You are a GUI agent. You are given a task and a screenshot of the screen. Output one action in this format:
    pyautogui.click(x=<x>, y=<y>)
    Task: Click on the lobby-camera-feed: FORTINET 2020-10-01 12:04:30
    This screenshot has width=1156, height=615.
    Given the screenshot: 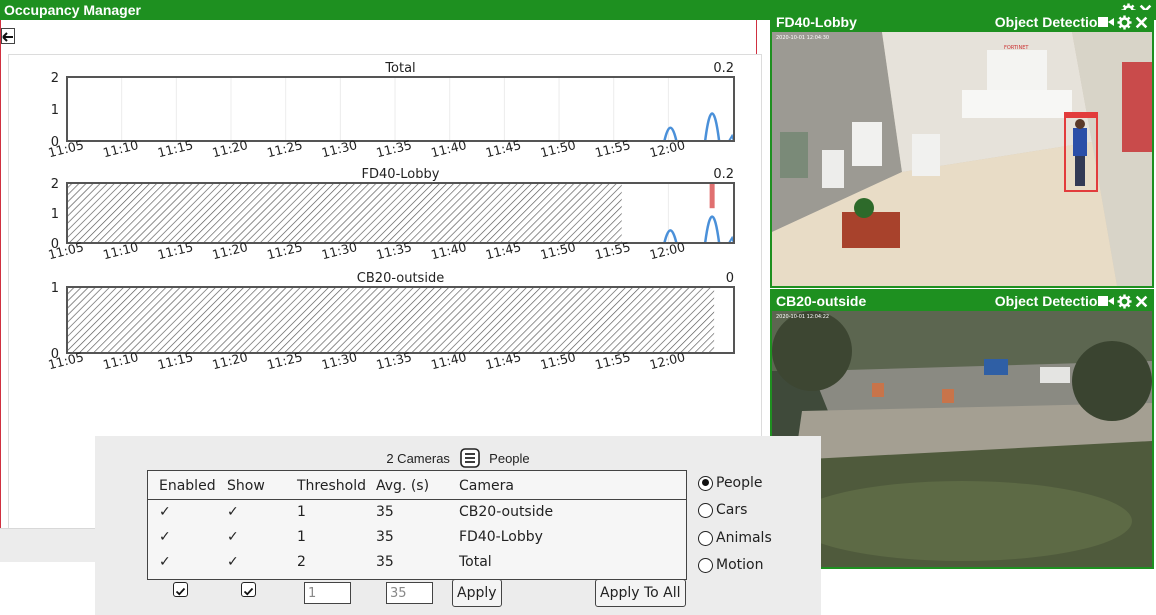 What is the action you would take?
    pyautogui.click(x=962, y=159)
    